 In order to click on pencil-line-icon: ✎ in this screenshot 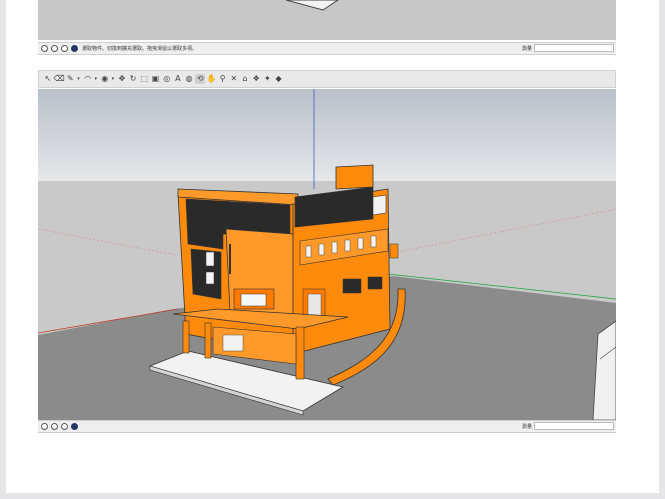, I will do `click(70, 79)`.